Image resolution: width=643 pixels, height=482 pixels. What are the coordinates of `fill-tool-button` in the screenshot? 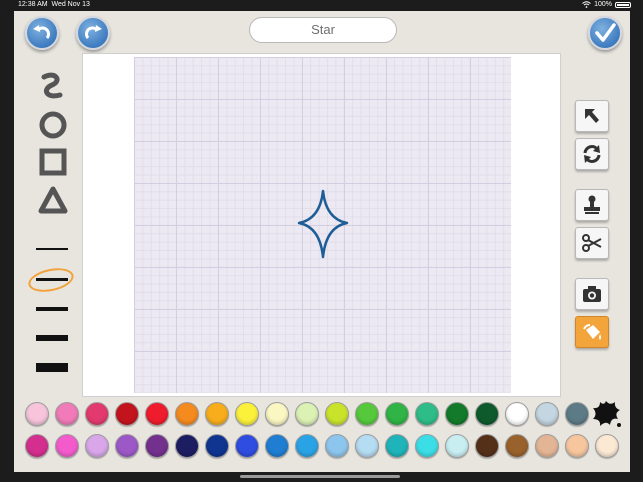 It's located at (592, 332).